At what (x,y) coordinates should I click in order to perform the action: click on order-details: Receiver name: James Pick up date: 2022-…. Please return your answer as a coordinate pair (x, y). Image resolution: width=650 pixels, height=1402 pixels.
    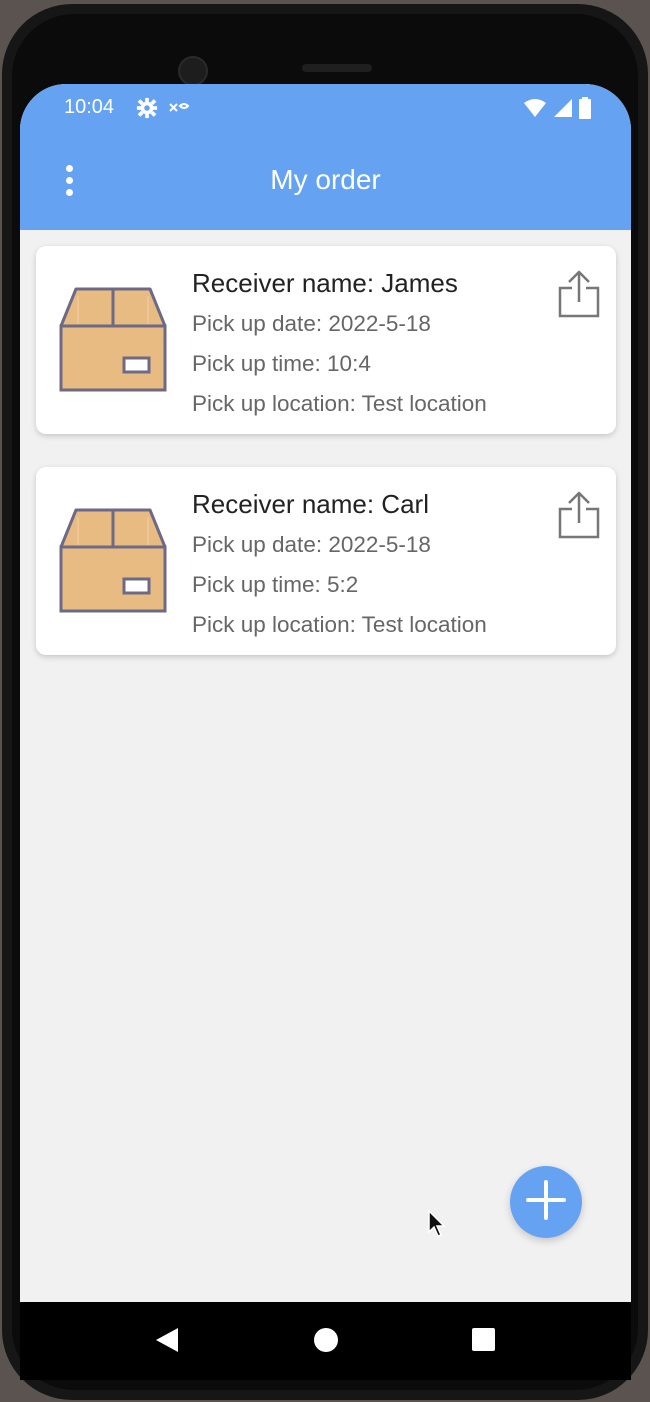
    Looking at the image, I should click on (339, 349).